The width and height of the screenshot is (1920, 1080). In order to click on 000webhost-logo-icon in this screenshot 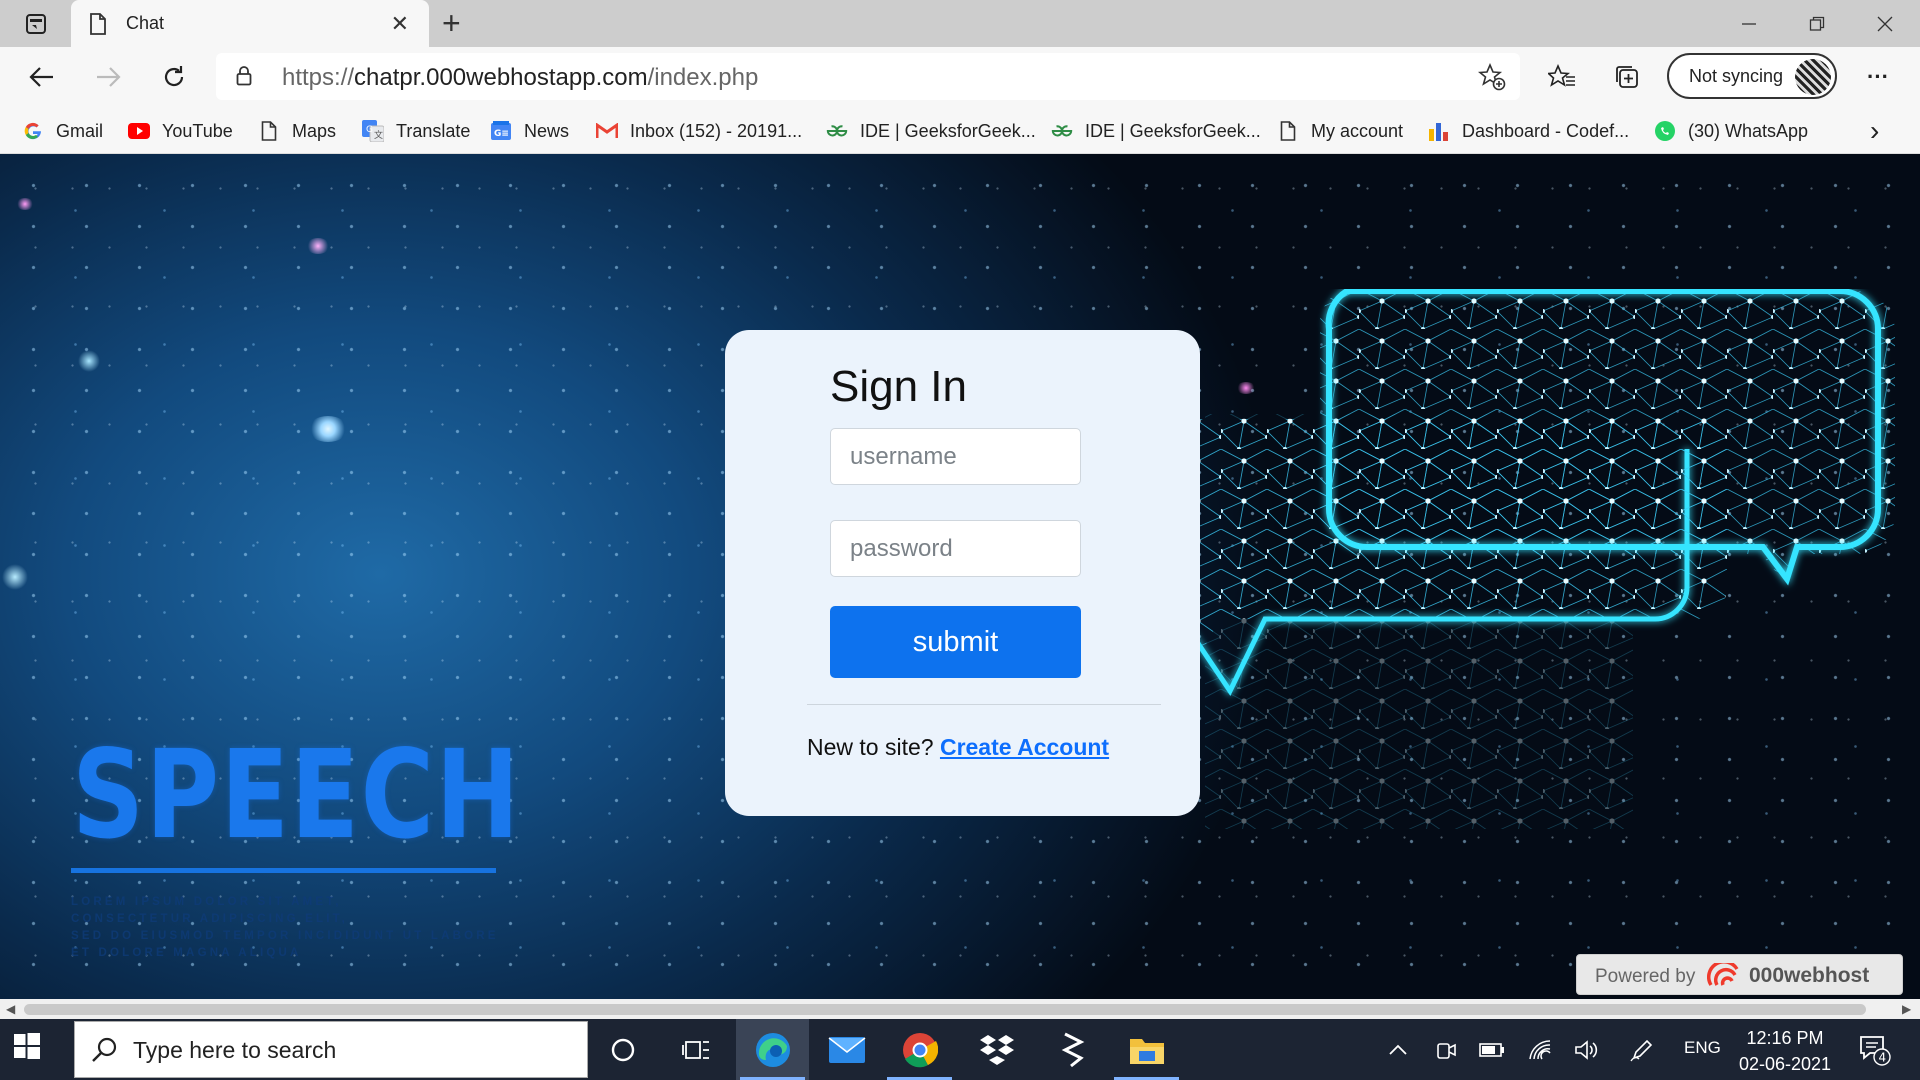, I will do `click(1723, 974)`.